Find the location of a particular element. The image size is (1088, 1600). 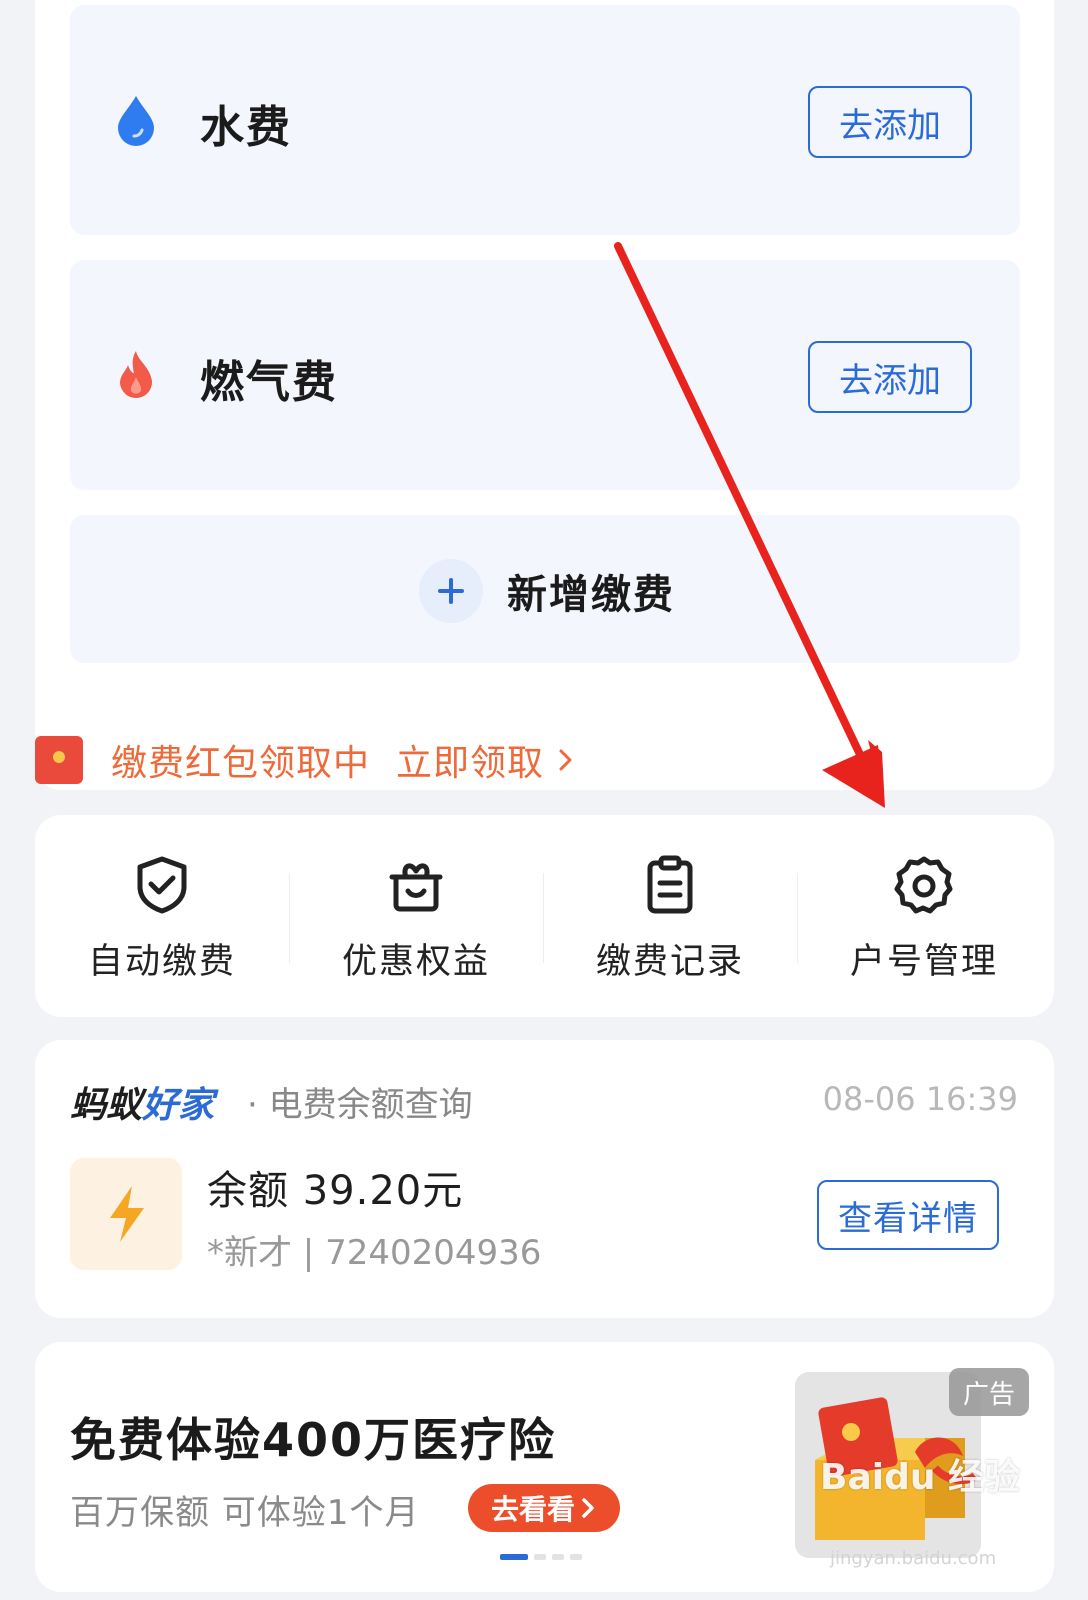

gear-icon is located at coordinates (923, 885).